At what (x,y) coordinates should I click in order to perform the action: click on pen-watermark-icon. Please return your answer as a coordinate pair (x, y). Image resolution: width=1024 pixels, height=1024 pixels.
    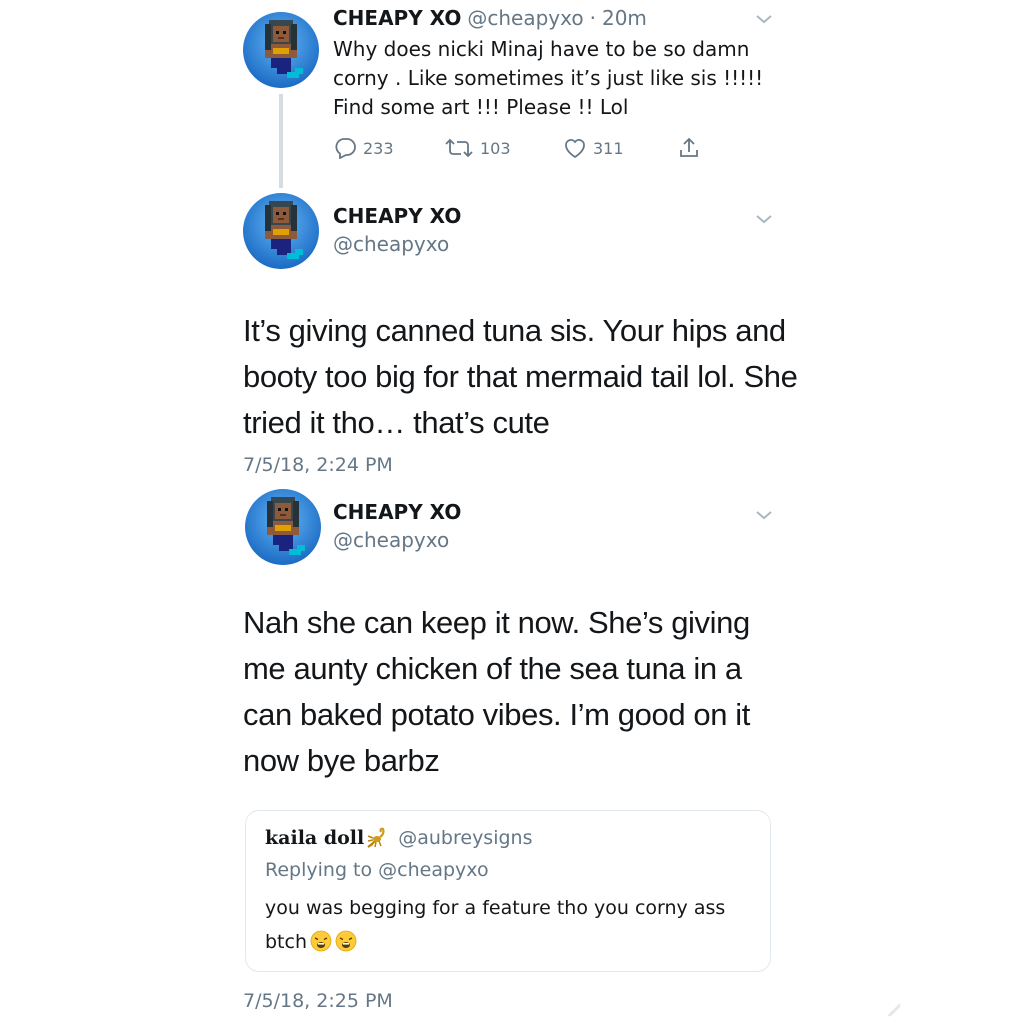
    Looking at the image, I should click on (894, 1010).